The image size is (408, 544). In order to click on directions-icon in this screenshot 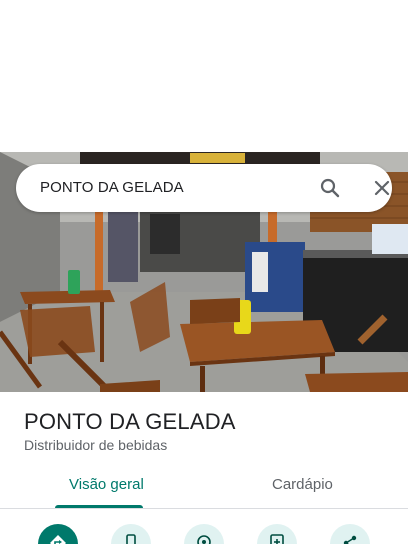, I will do `click(58, 539)`.